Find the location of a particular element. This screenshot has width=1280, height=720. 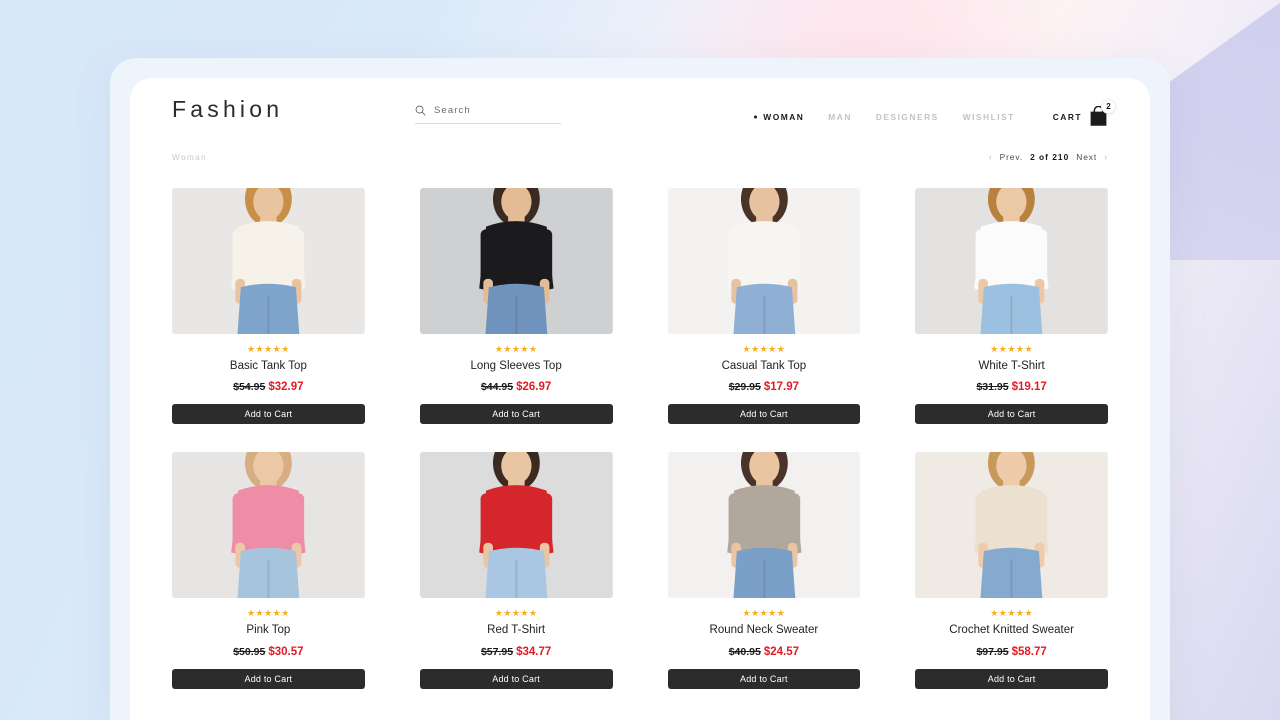

nav-item-wishlist: WISHLIST is located at coordinates (989, 117).